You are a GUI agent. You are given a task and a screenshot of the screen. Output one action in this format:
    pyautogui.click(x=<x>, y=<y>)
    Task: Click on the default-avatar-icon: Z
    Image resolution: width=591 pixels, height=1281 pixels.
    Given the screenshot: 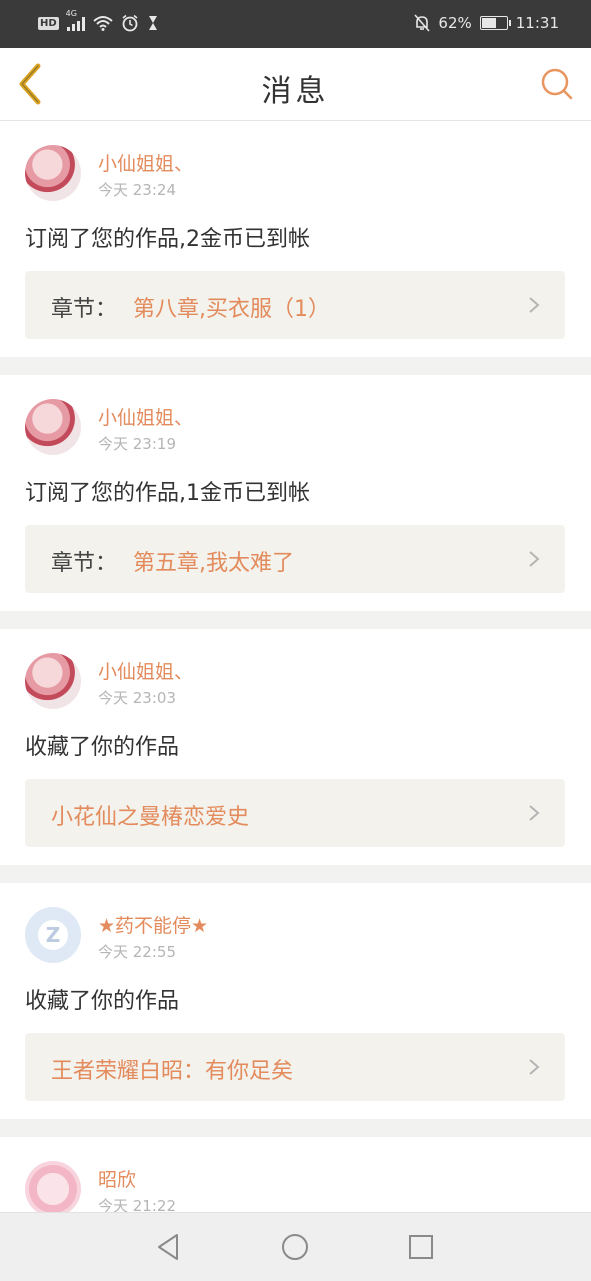 What is the action you would take?
    pyautogui.click(x=53, y=935)
    